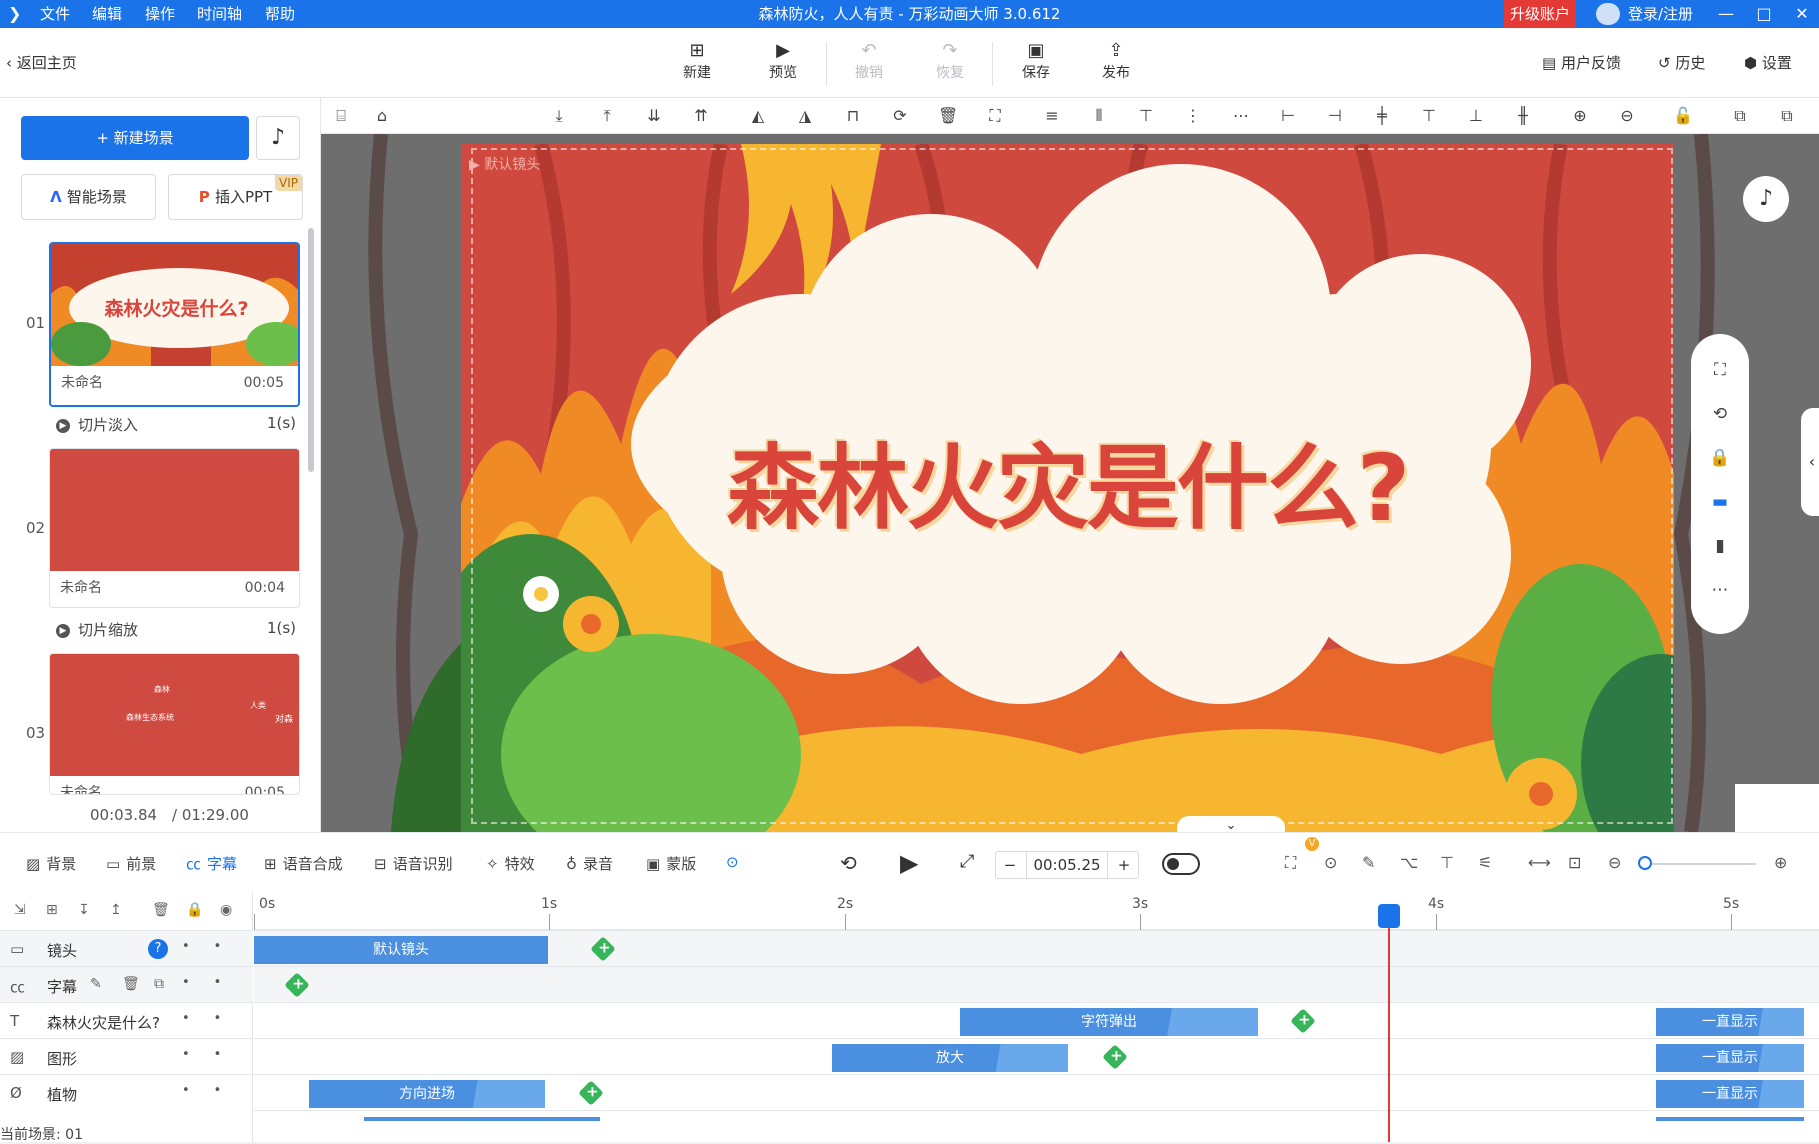 This screenshot has height=1144, width=1819. What do you see at coordinates (869, 61) in the screenshot?
I see `undo-button: ↶ 撤销` at bounding box center [869, 61].